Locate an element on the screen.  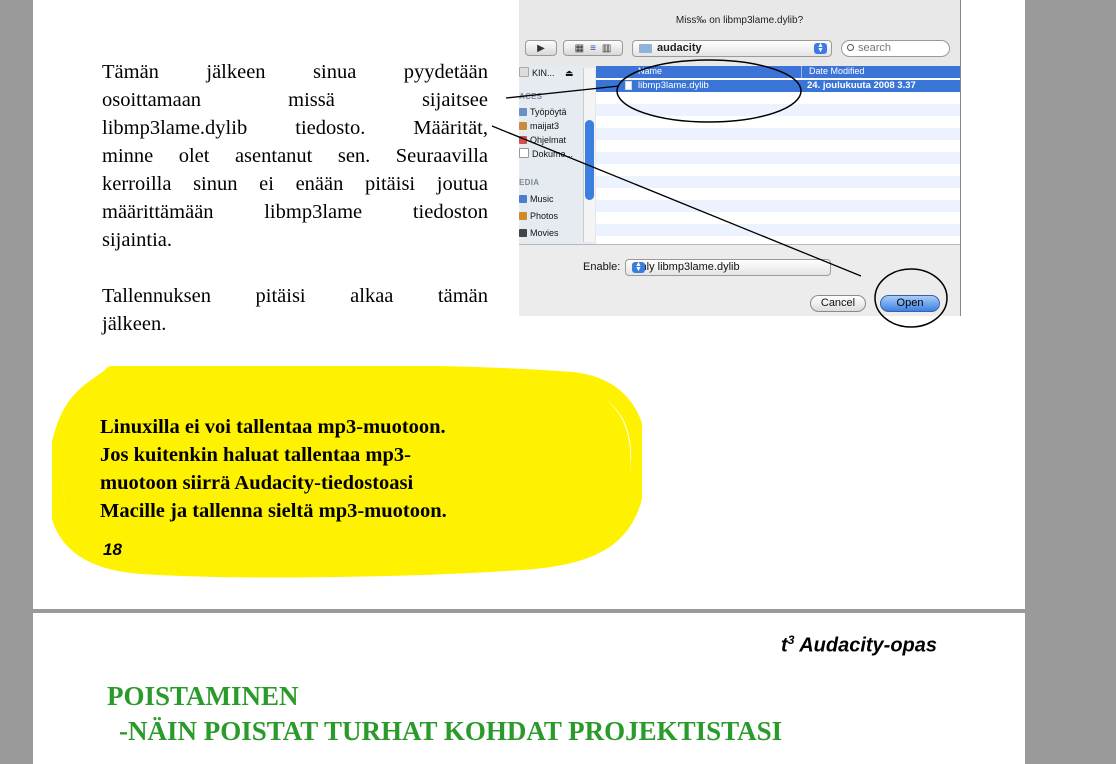
sidebar-item-device: KIN... ⏏ is located at coordinates (546, 73).